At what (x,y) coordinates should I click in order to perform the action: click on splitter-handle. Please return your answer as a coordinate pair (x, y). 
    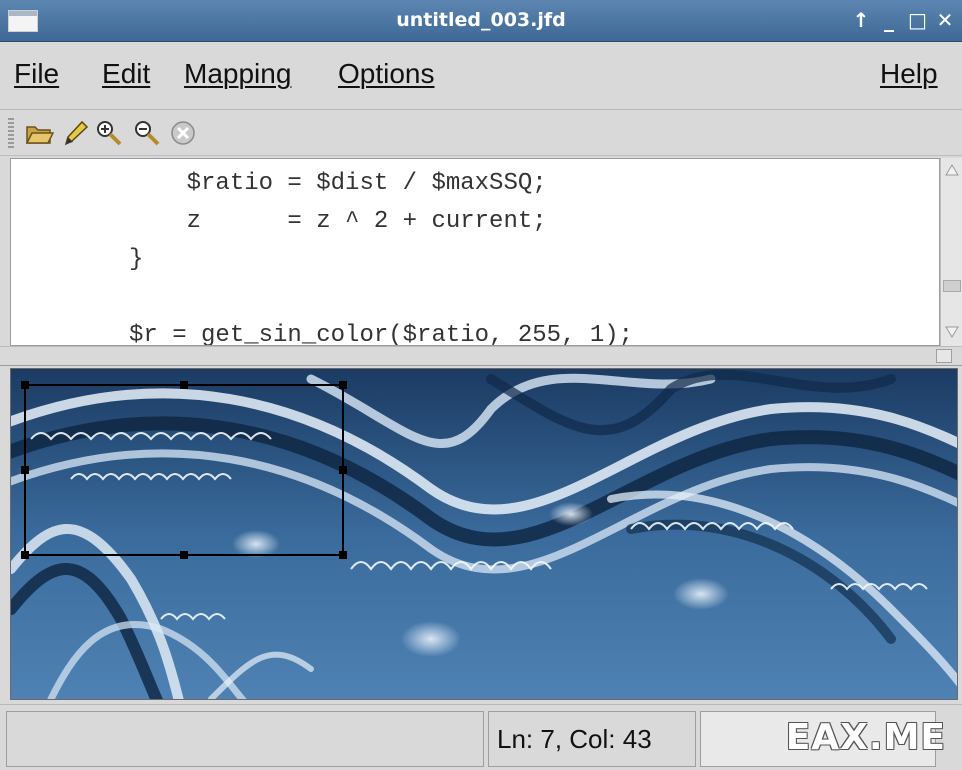
    Looking at the image, I should click on (944, 356).